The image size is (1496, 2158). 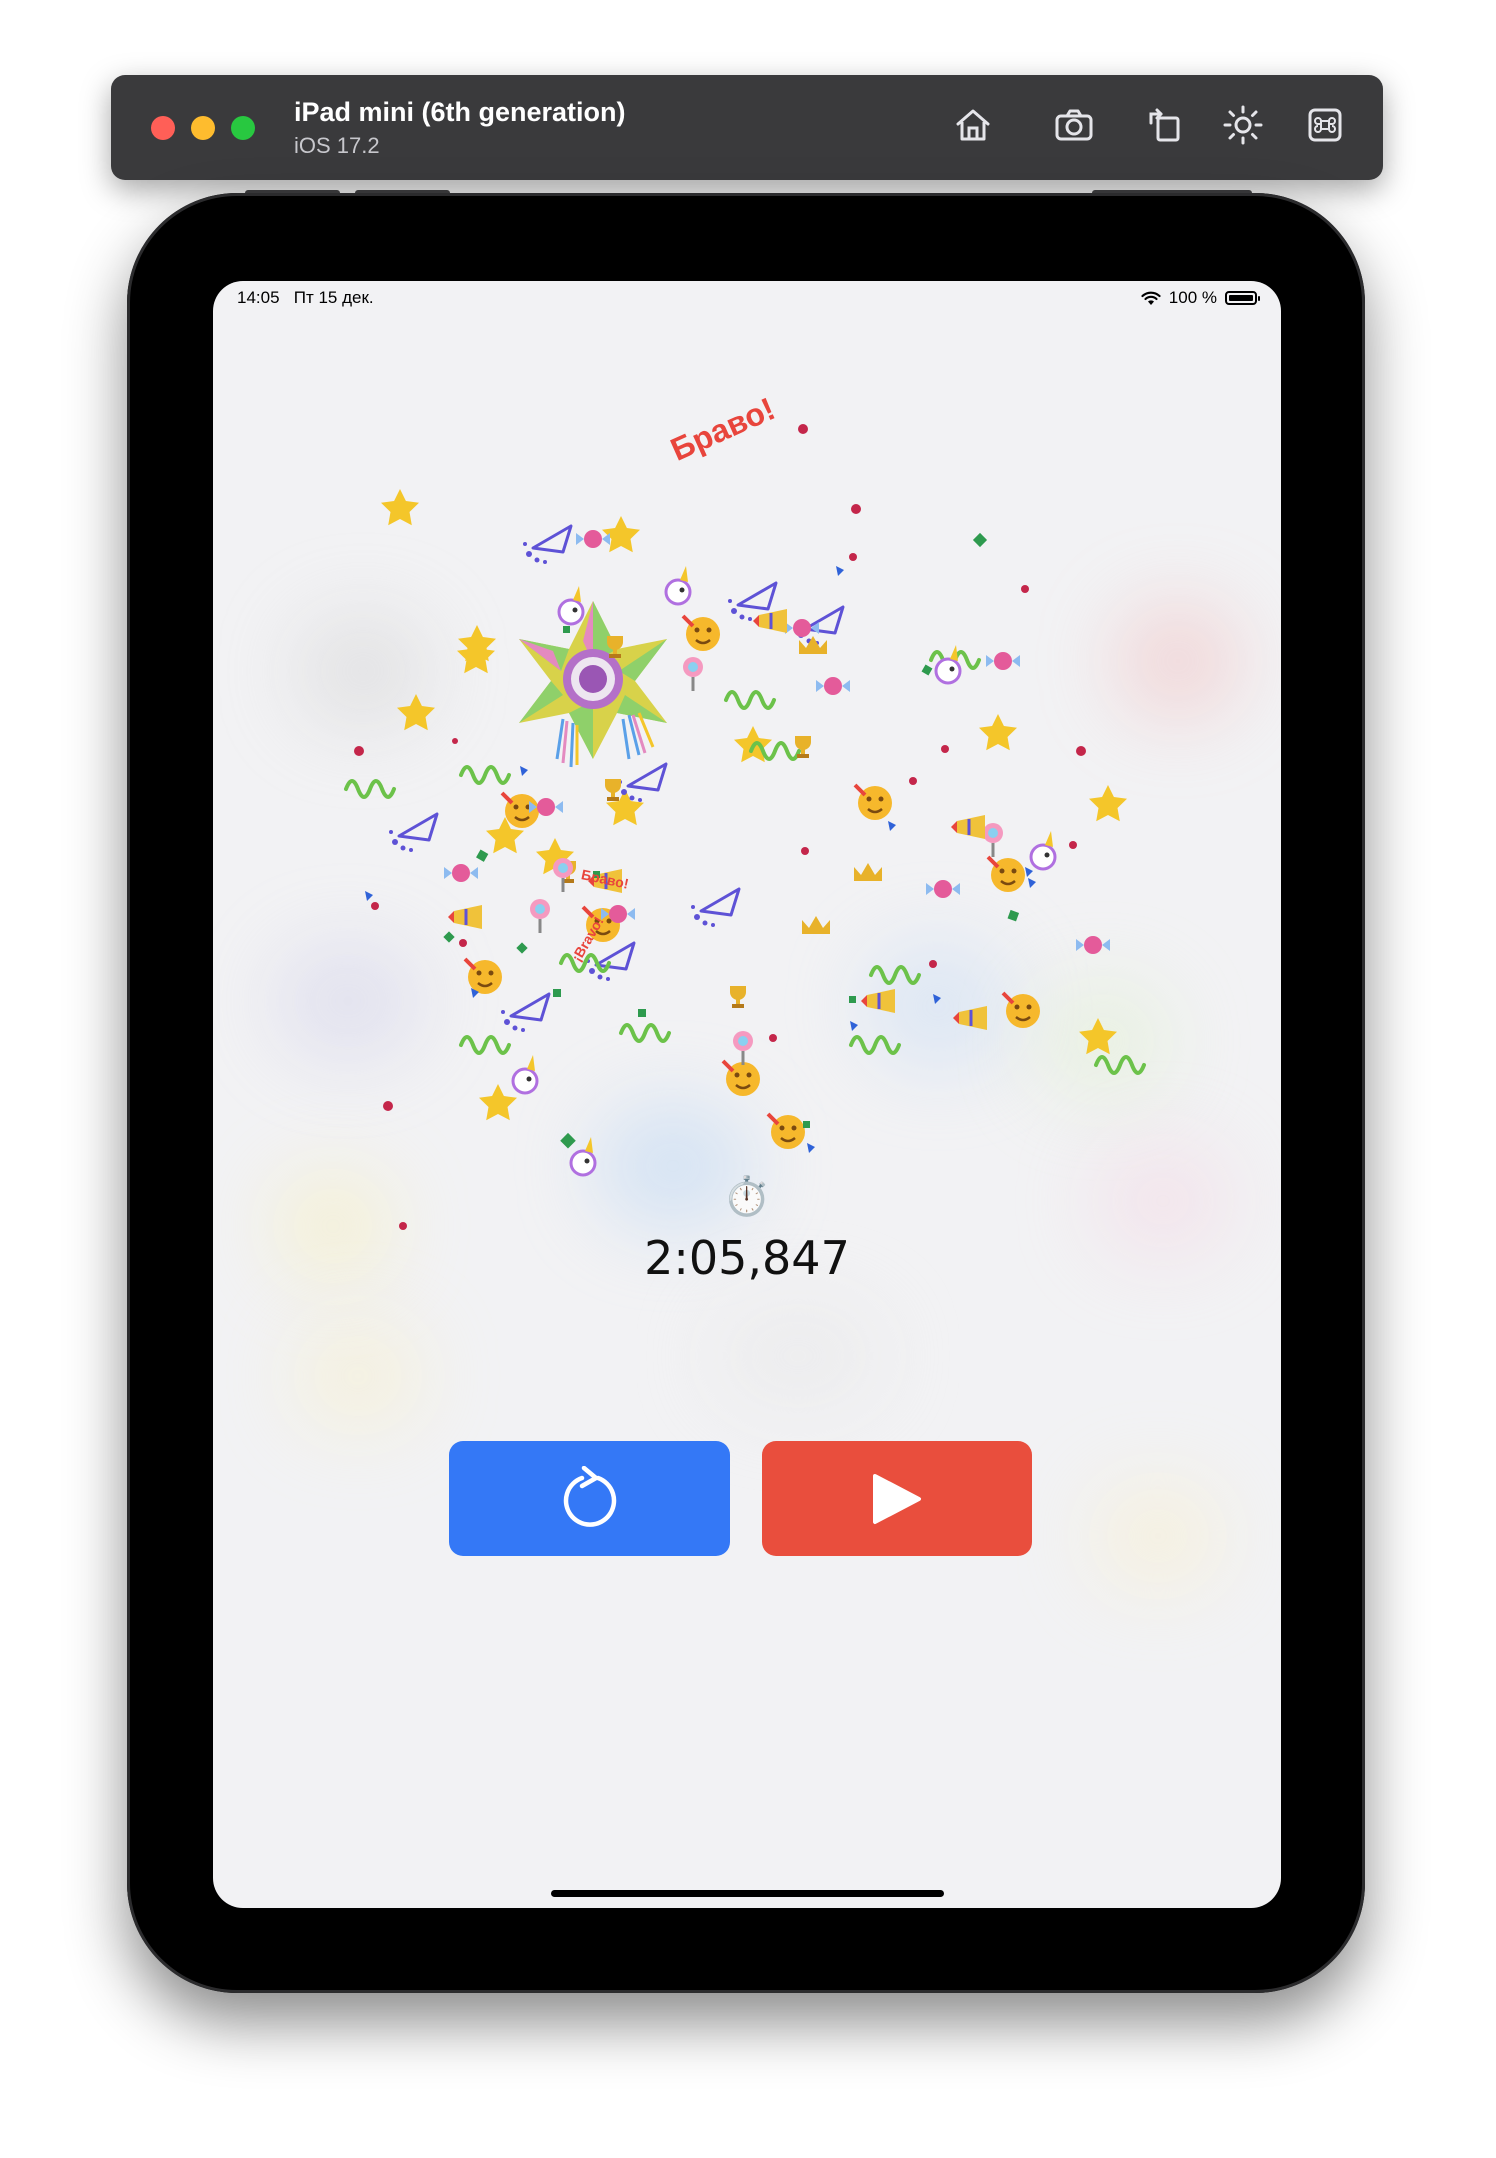 What do you see at coordinates (747, 1893) in the screenshot?
I see `home-indicator` at bounding box center [747, 1893].